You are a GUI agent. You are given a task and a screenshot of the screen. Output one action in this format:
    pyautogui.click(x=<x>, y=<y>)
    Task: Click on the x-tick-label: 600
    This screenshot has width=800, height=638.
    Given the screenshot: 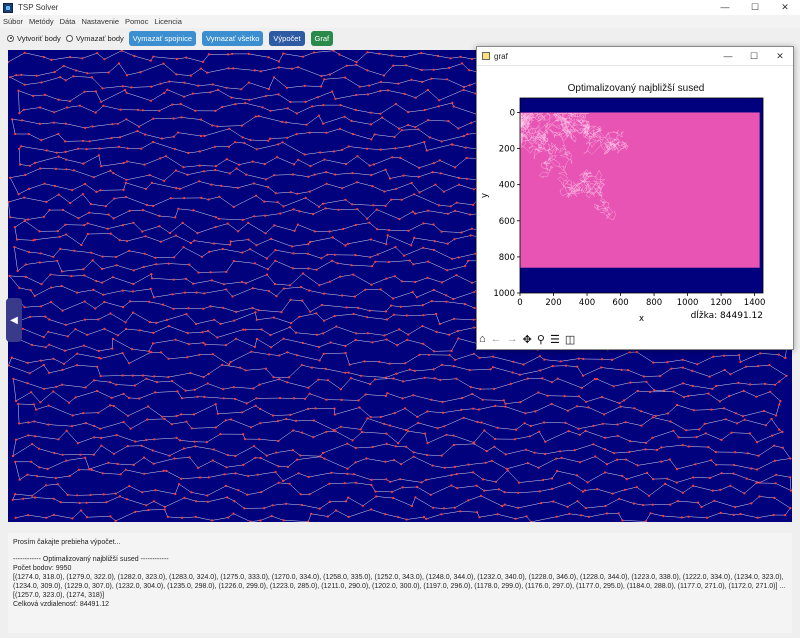 What is the action you would take?
    pyautogui.click(x=620, y=303)
    